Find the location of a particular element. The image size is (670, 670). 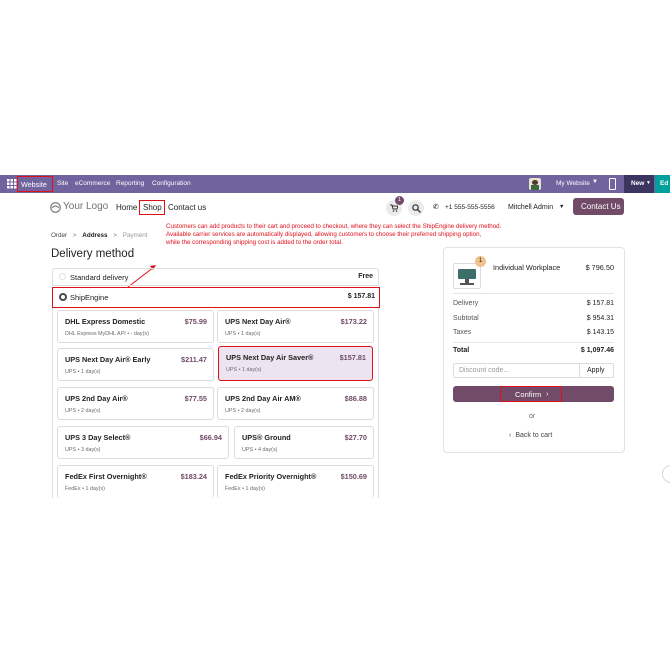

divider is located at coordinates (533, 293).